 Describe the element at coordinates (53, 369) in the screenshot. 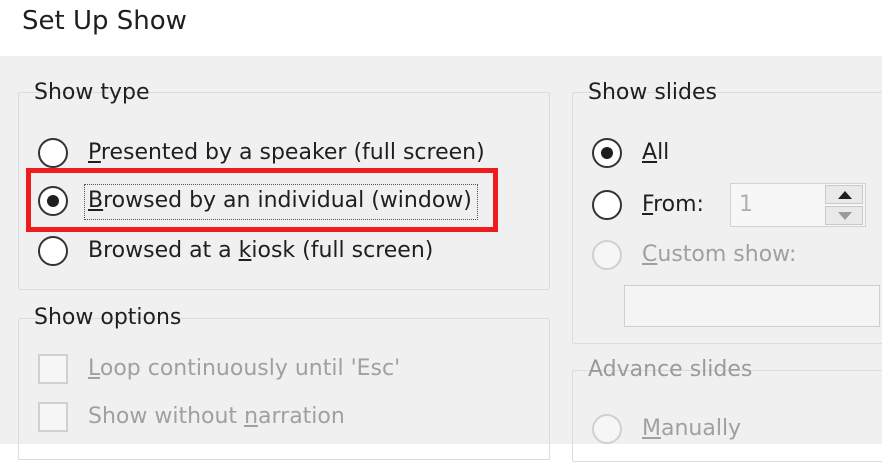

I see `checkbox-loop-continuously` at that location.